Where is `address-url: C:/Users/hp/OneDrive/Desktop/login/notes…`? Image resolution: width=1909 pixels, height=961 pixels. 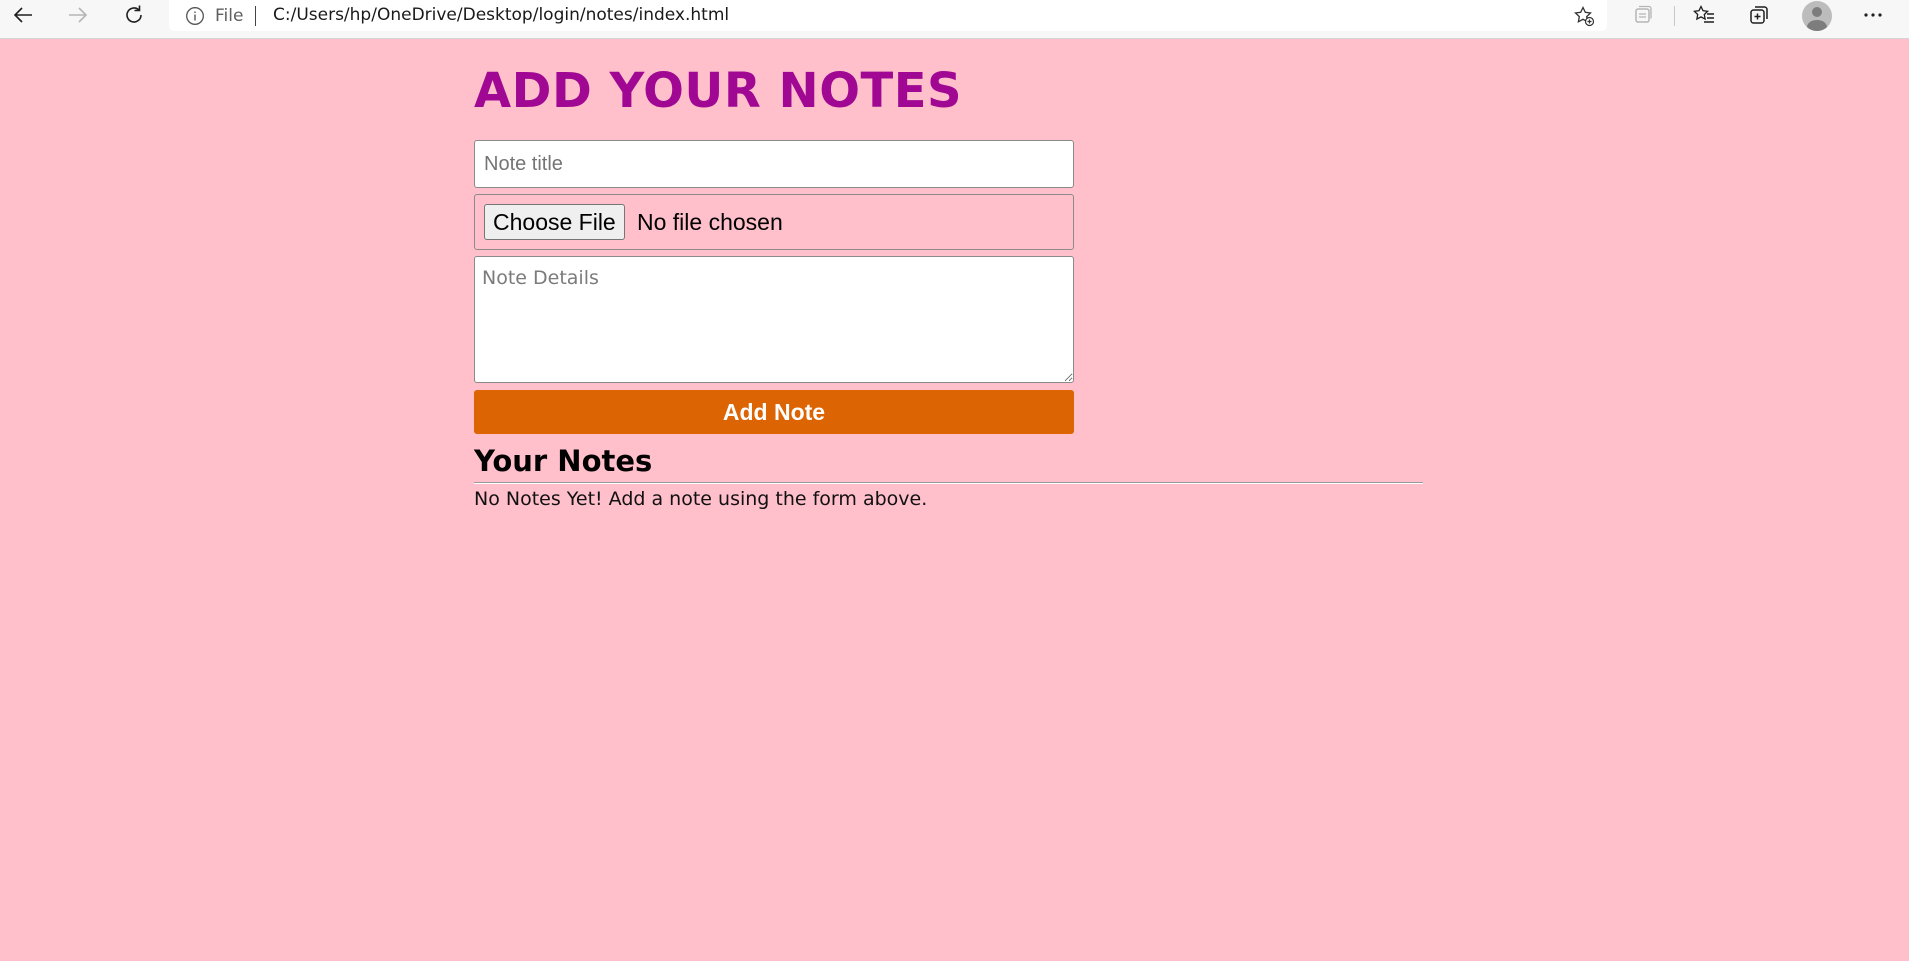
address-url: C:/Users/hp/OneDrive/Desktop/login/notes… is located at coordinates (501, 15).